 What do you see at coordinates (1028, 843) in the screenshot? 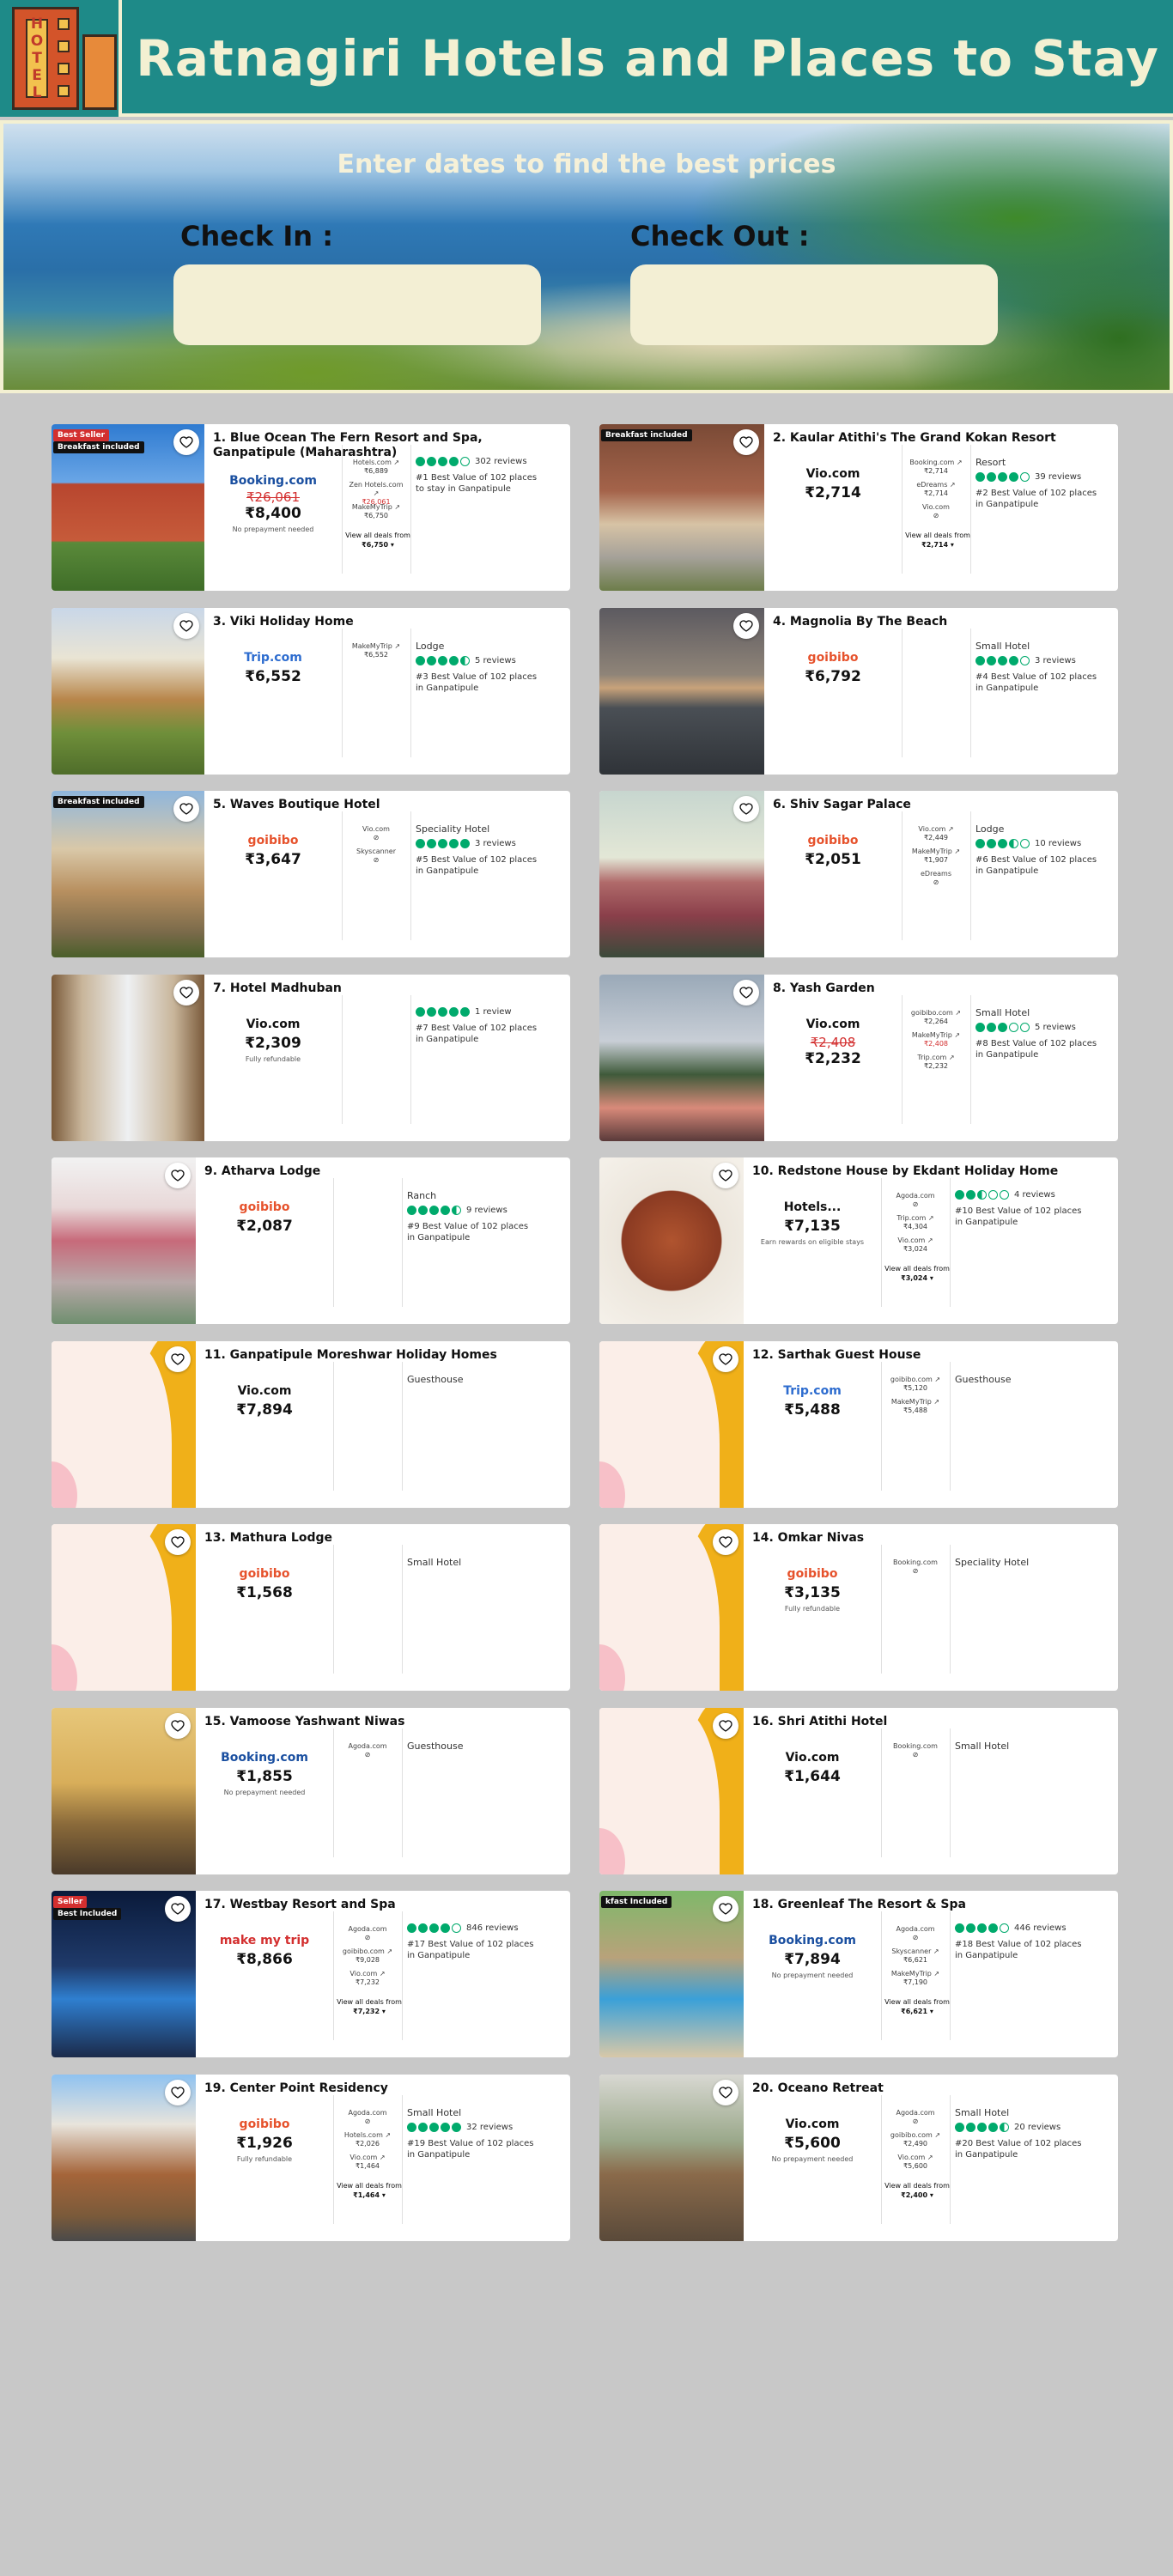
I see `rating-bubbles: 10 reviews` at bounding box center [1028, 843].